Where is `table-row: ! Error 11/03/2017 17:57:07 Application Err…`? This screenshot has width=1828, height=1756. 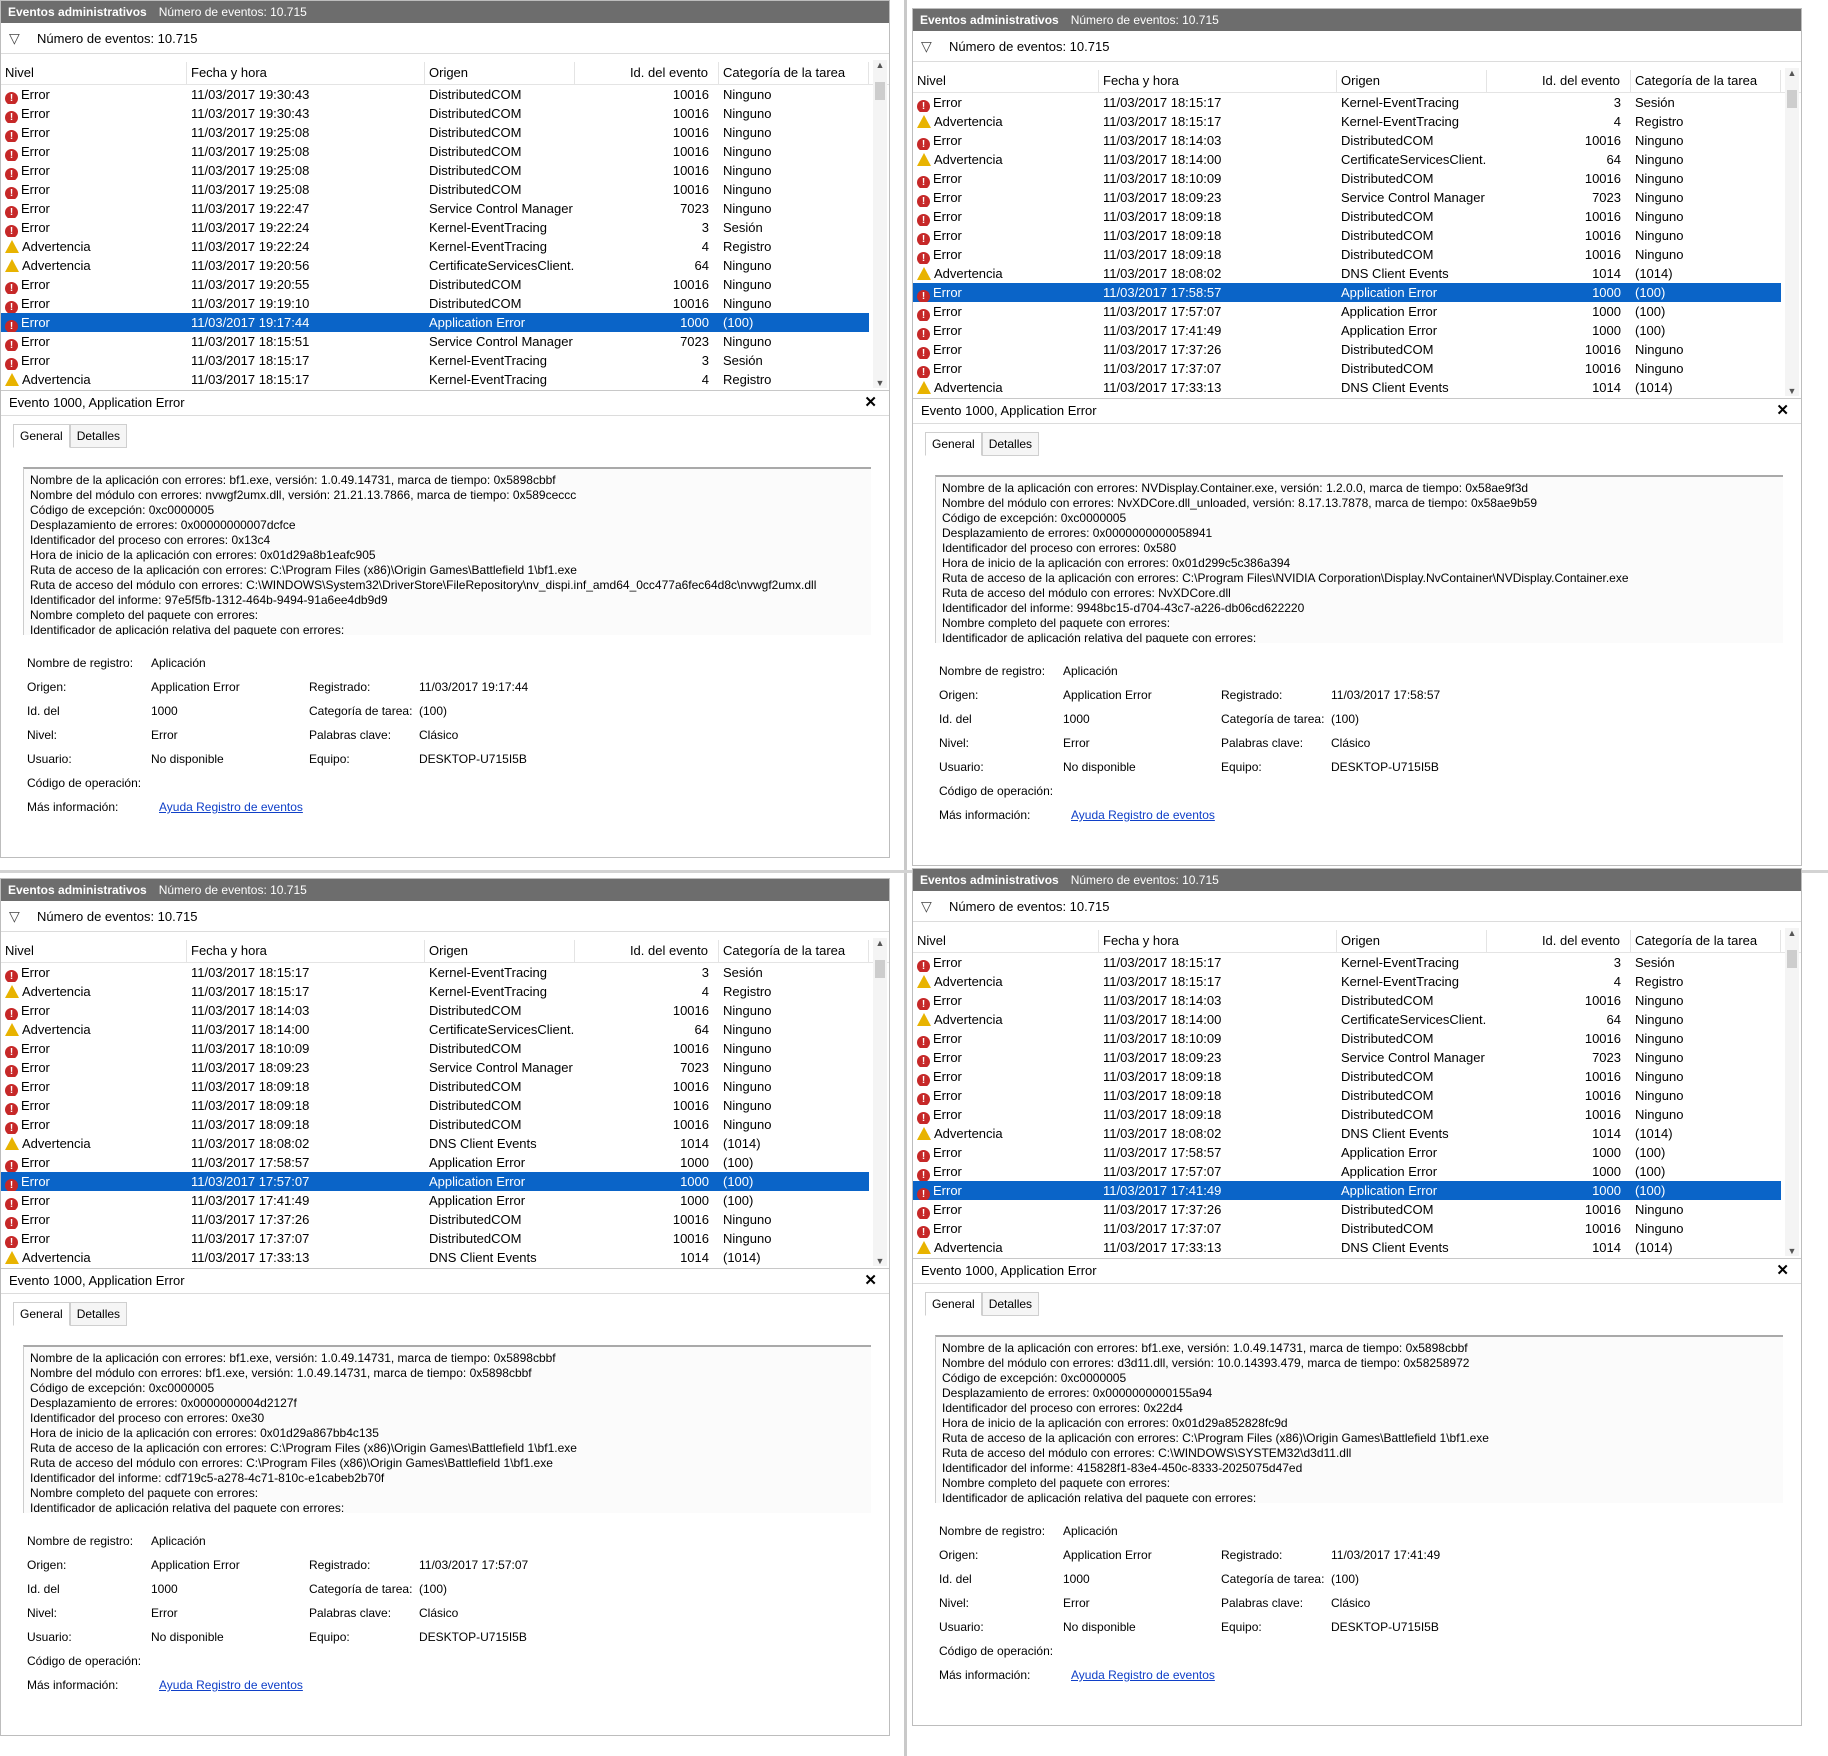 table-row: ! Error 11/03/2017 17:57:07 Application Err… is located at coordinates (435, 1181).